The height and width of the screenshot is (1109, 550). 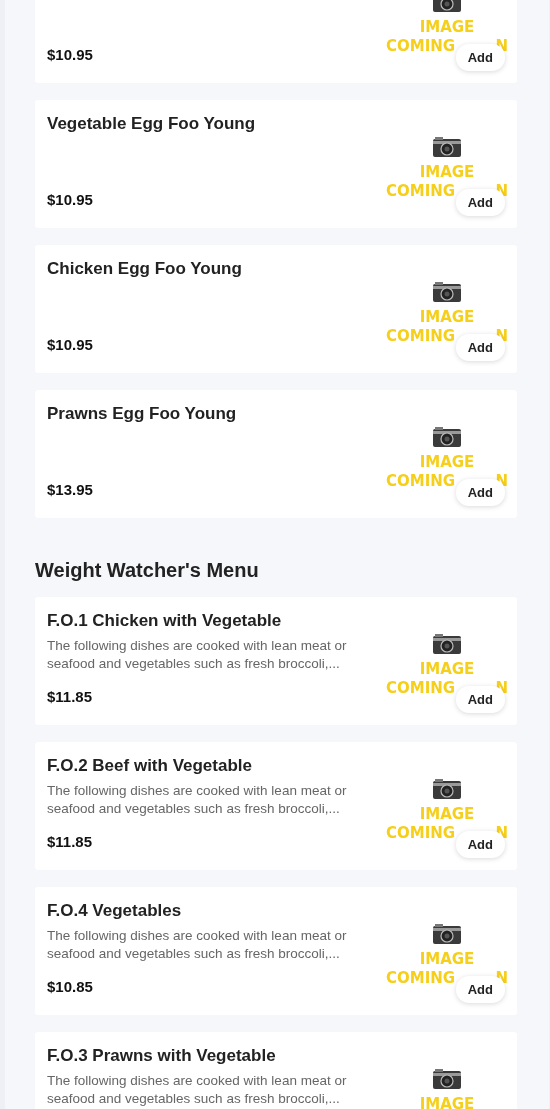 What do you see at coordinates (115, 911) in the screenshot?
I see `dish-name: F.O.4 Vegetables` at bounding box center [115, 911].